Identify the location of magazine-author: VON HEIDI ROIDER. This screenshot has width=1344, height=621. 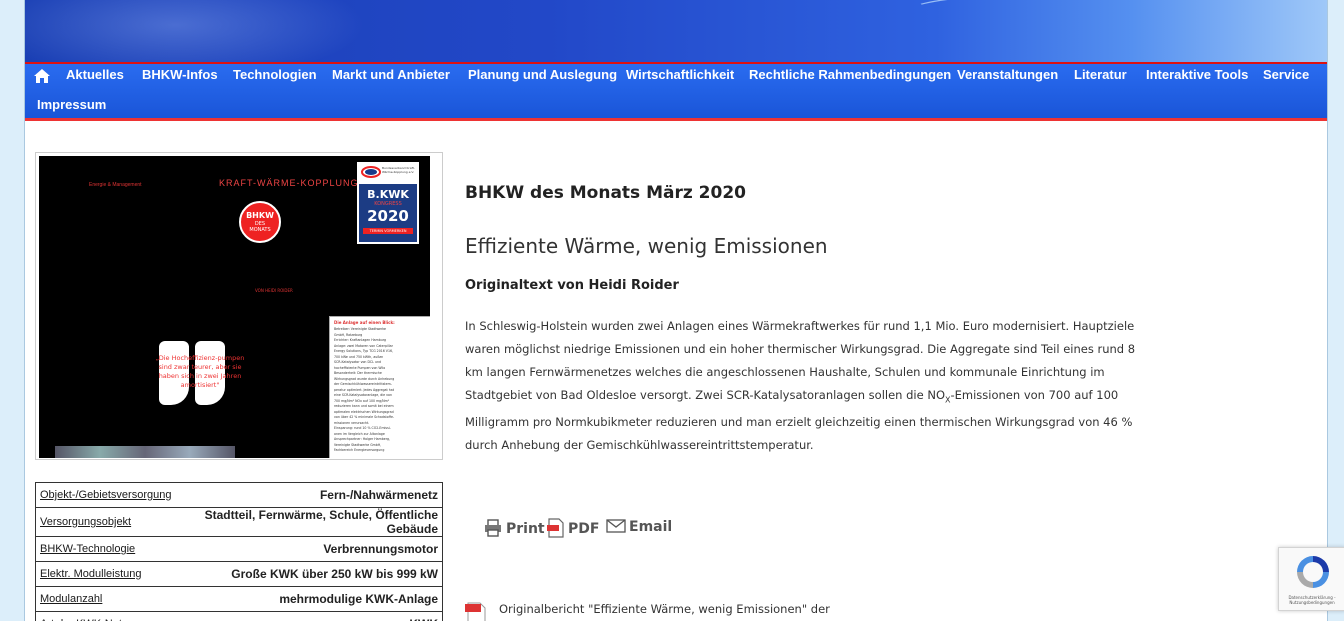
(274, 290).